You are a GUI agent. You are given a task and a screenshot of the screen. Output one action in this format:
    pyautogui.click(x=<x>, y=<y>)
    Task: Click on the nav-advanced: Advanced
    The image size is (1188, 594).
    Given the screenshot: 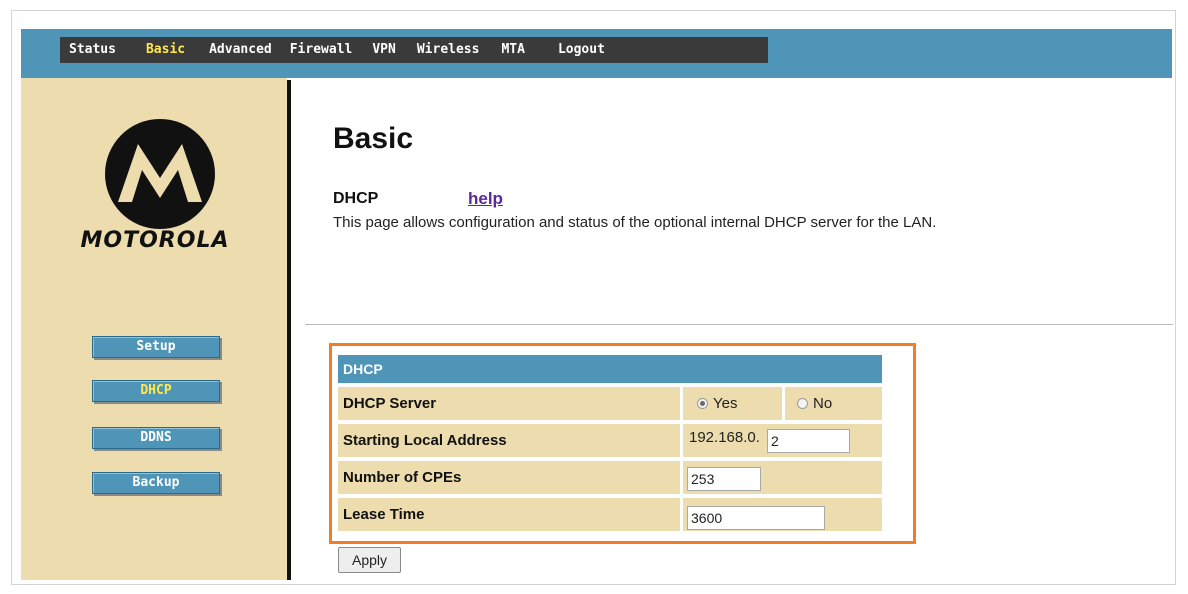 What is the action you would take?
    pyautogui.click(x=240, y=50)
    